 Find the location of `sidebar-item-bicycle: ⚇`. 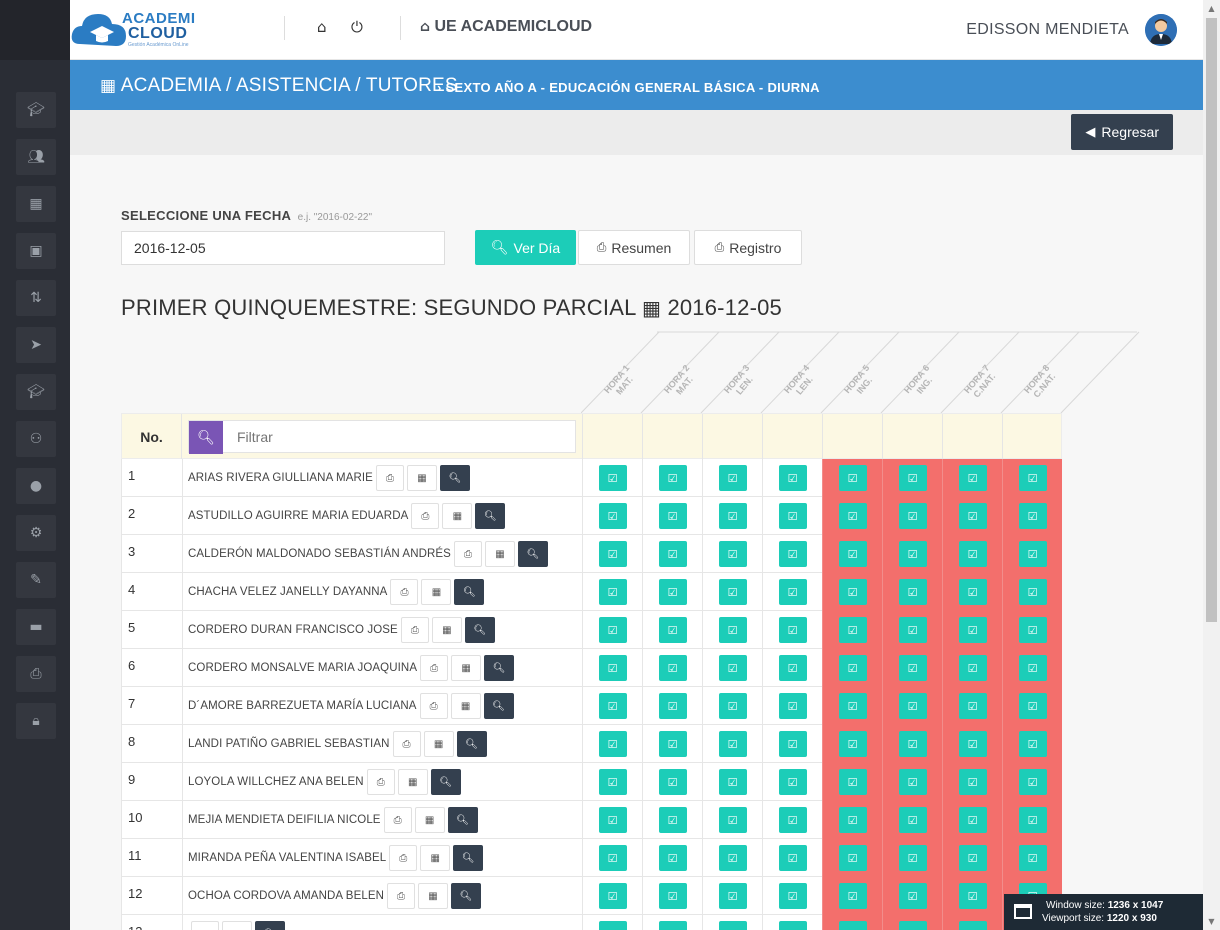

sidebar-item-bicycle: ⚇ is located at coordinates (36, 439).